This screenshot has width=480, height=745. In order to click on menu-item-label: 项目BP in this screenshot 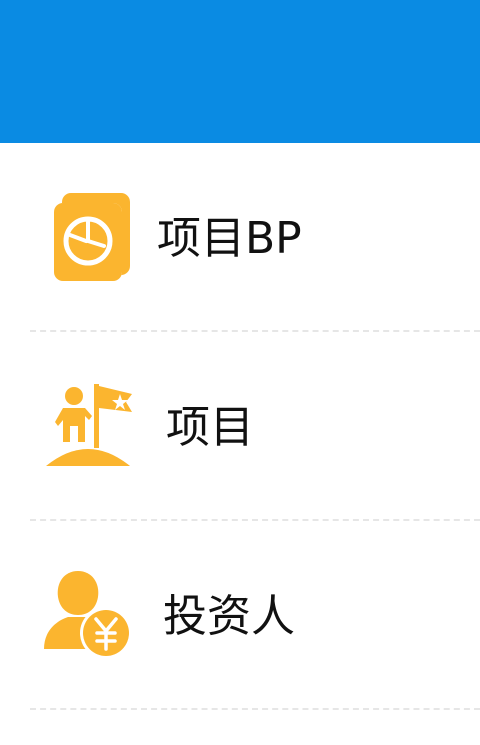, I will do `click(229, 238)`.